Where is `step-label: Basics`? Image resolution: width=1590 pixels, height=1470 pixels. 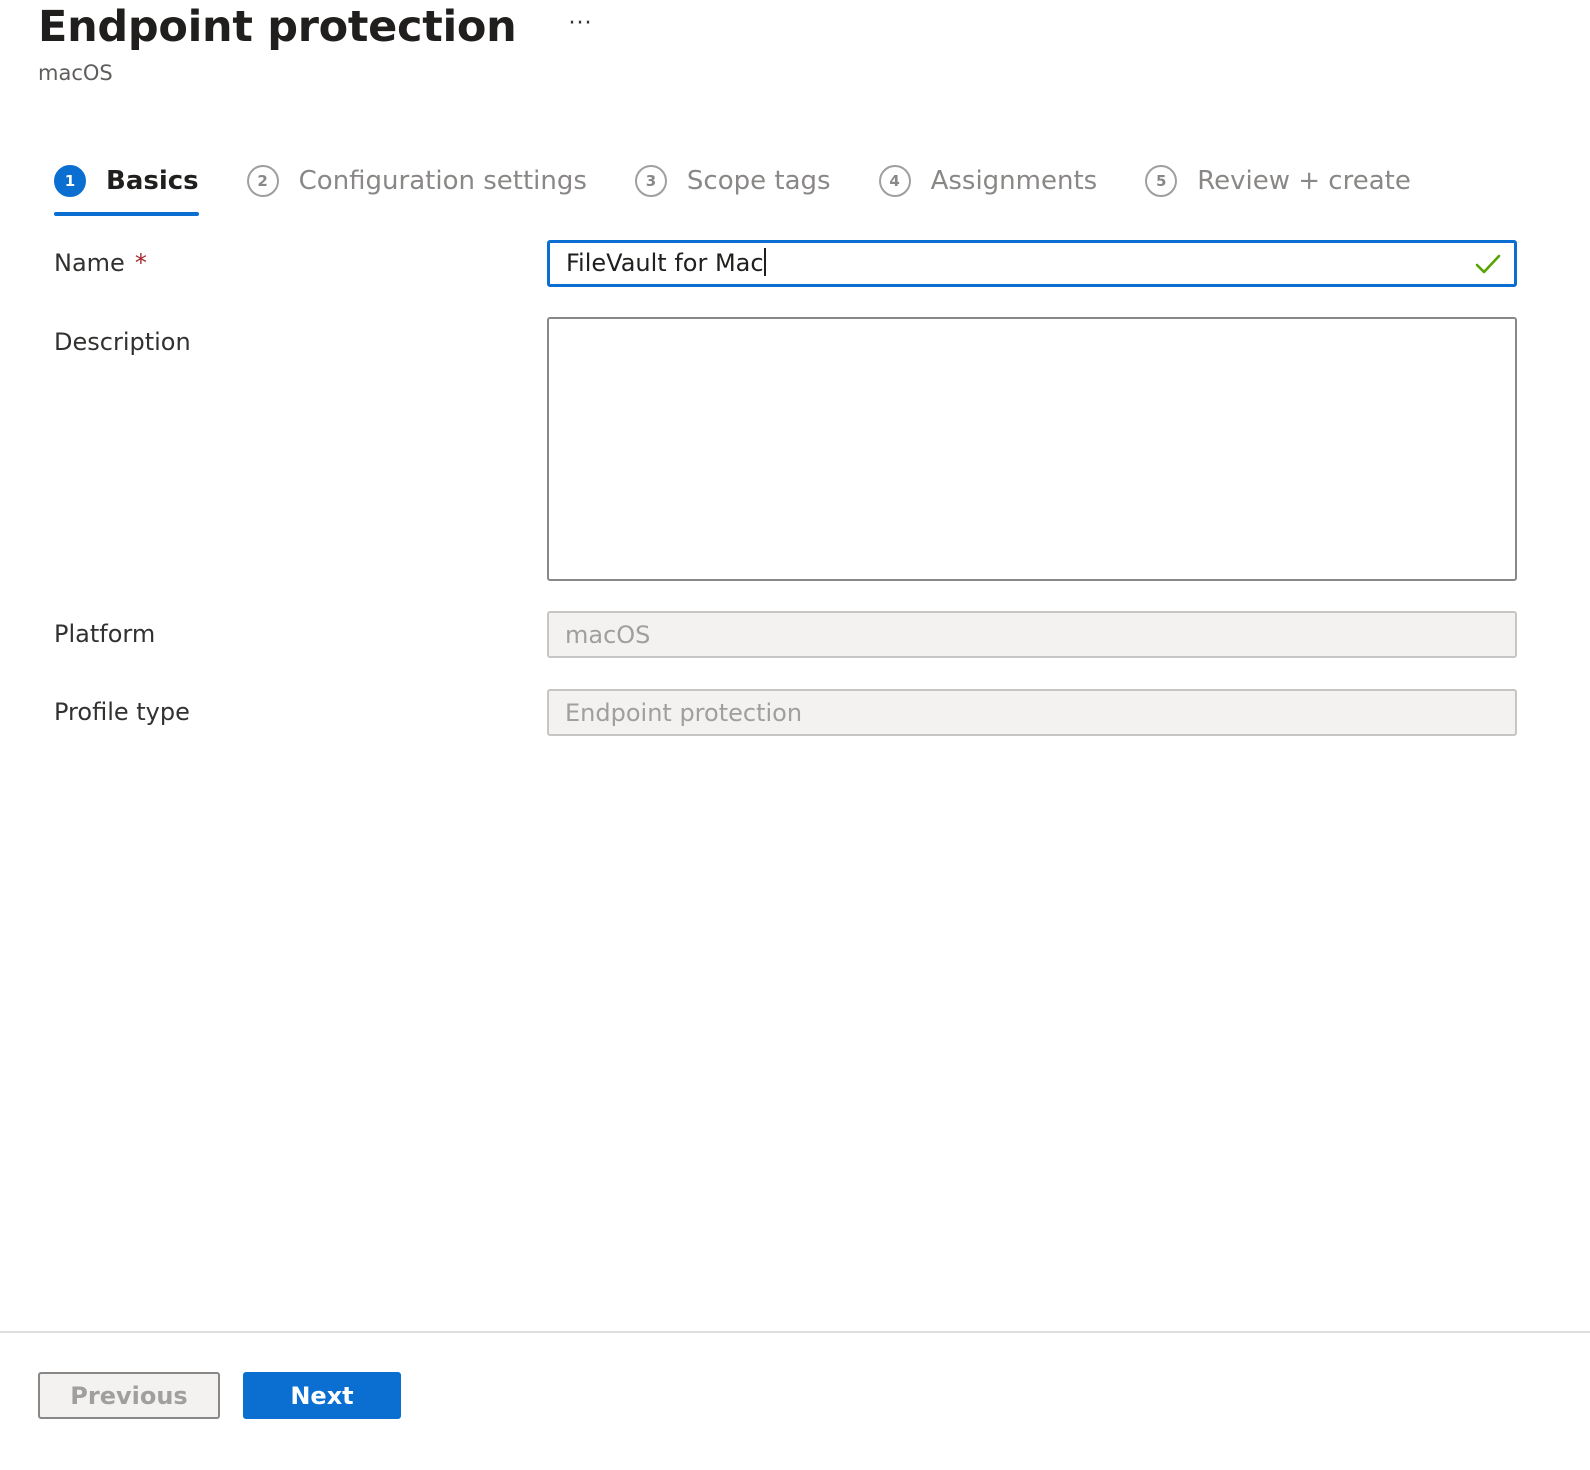 step-label: Basics is located at coordinates (152, 181).